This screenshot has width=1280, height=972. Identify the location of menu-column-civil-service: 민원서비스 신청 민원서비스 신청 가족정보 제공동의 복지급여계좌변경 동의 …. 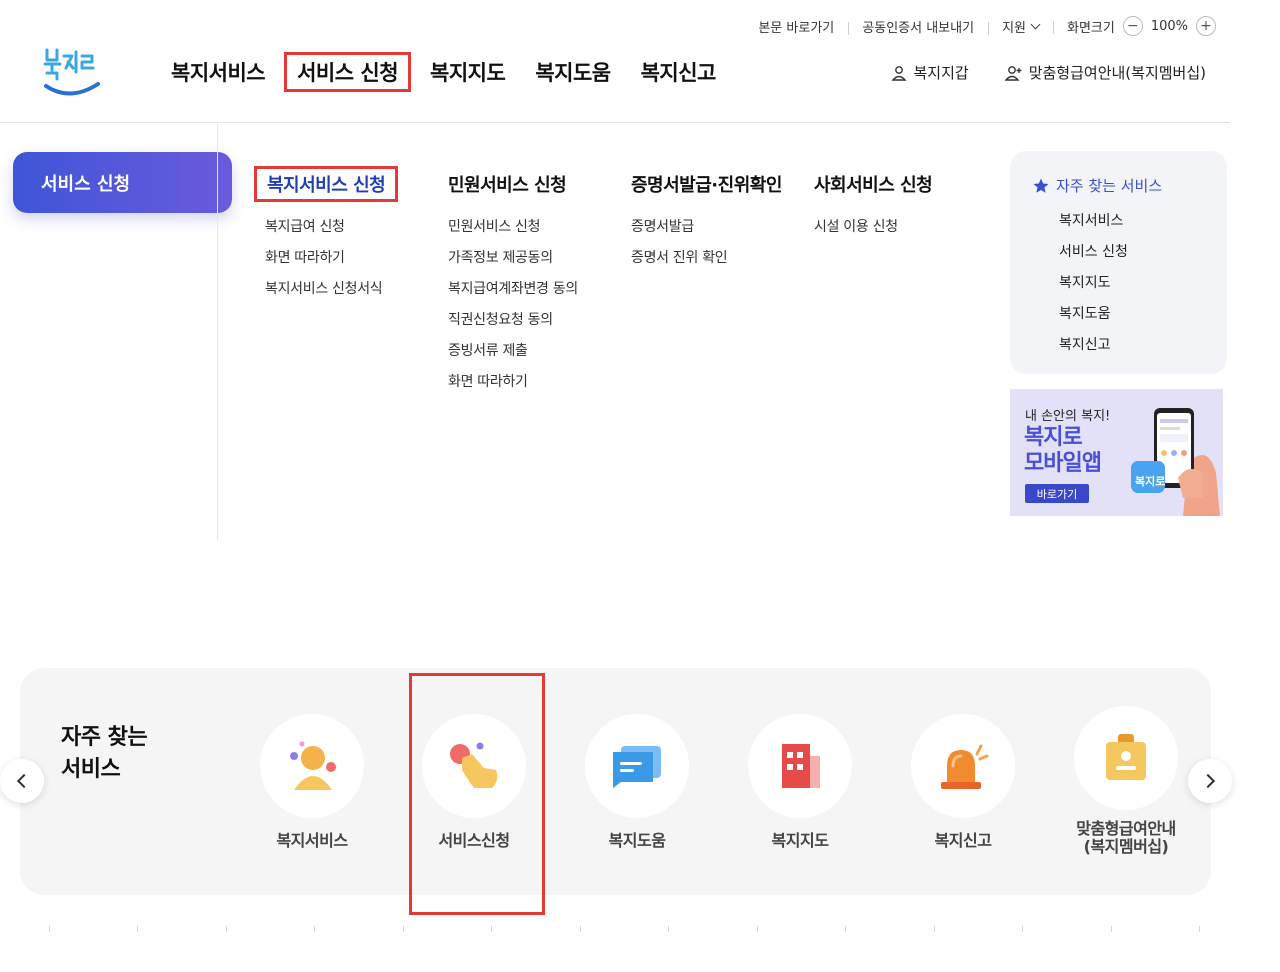
(513, 282).